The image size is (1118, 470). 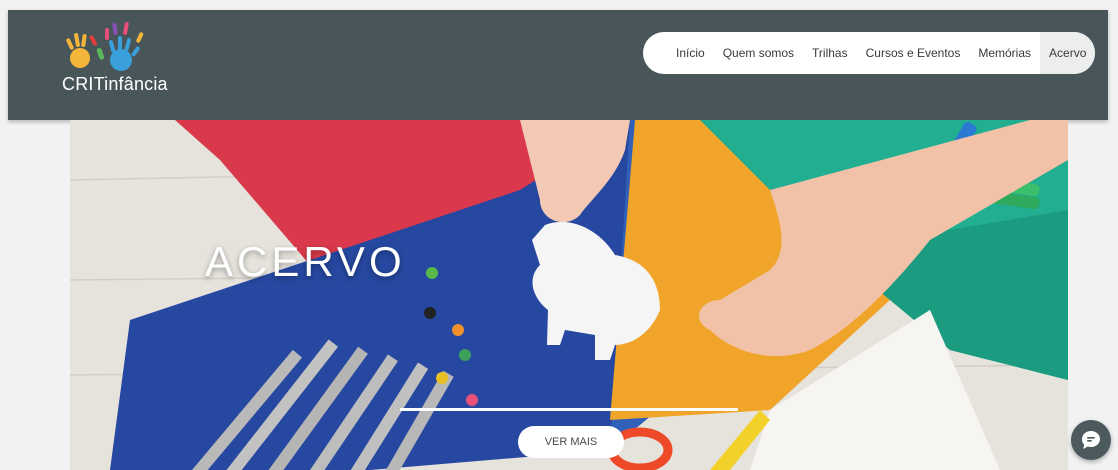 I want to click on chat-button, so click(x=1091, y=440).